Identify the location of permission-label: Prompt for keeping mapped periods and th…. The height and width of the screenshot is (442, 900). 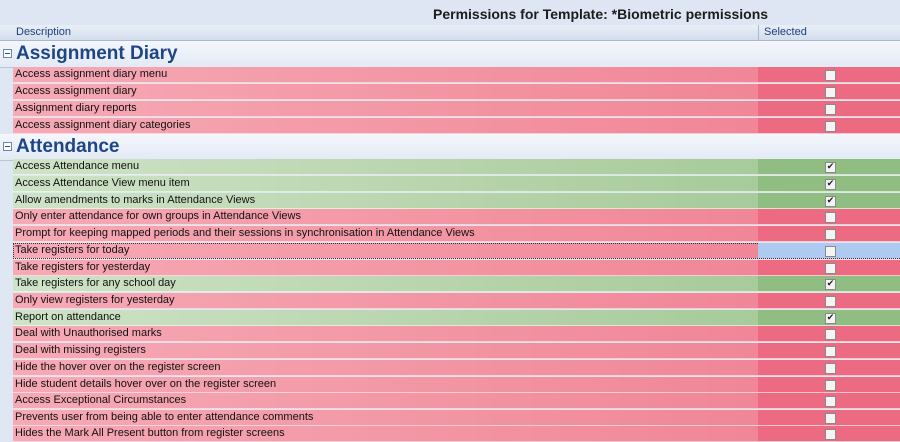
(245, 233).